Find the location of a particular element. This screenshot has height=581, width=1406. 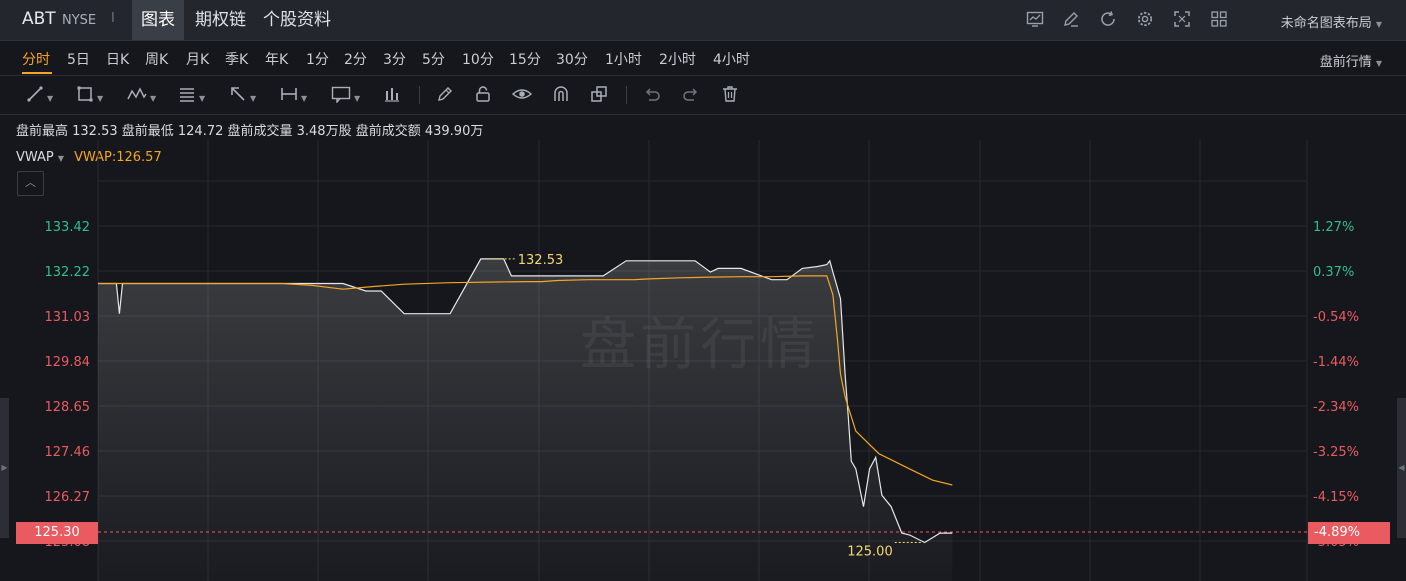

y-axis-tick-right: 1.27% is located at coordinates (1333, 227).